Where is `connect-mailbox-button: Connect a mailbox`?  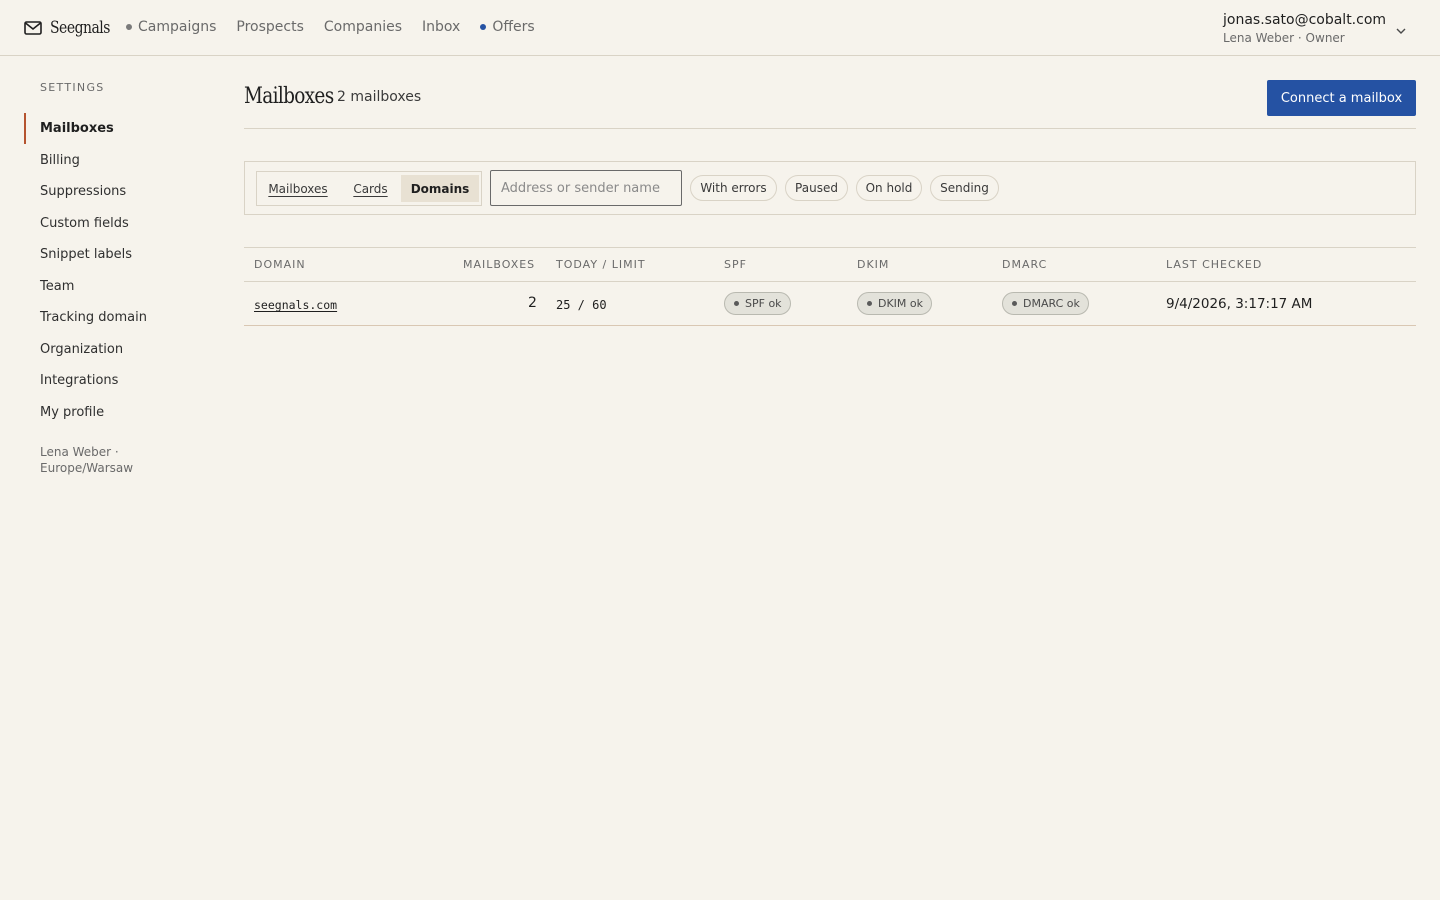
connect-mailbox-button: Connect a mailbox is located at coordinates (1341, 98).